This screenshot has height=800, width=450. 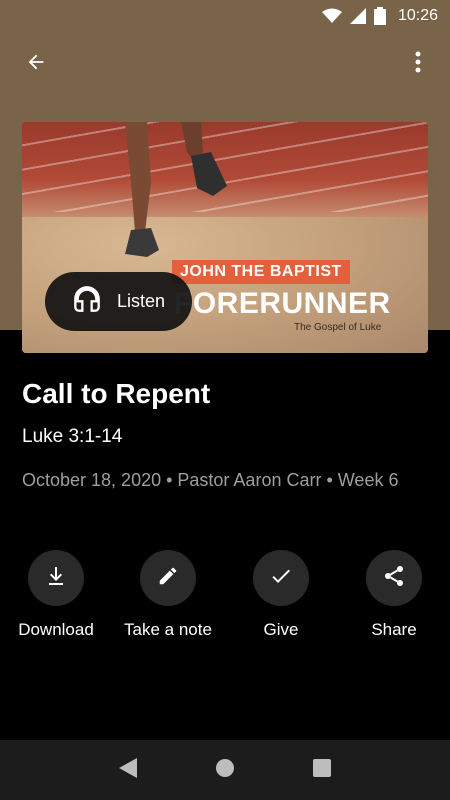 What do you see at coordinates (116, 393) in the screenshot?
I see `sermon-title: Call to Repent` at bounding box center [116, 393].